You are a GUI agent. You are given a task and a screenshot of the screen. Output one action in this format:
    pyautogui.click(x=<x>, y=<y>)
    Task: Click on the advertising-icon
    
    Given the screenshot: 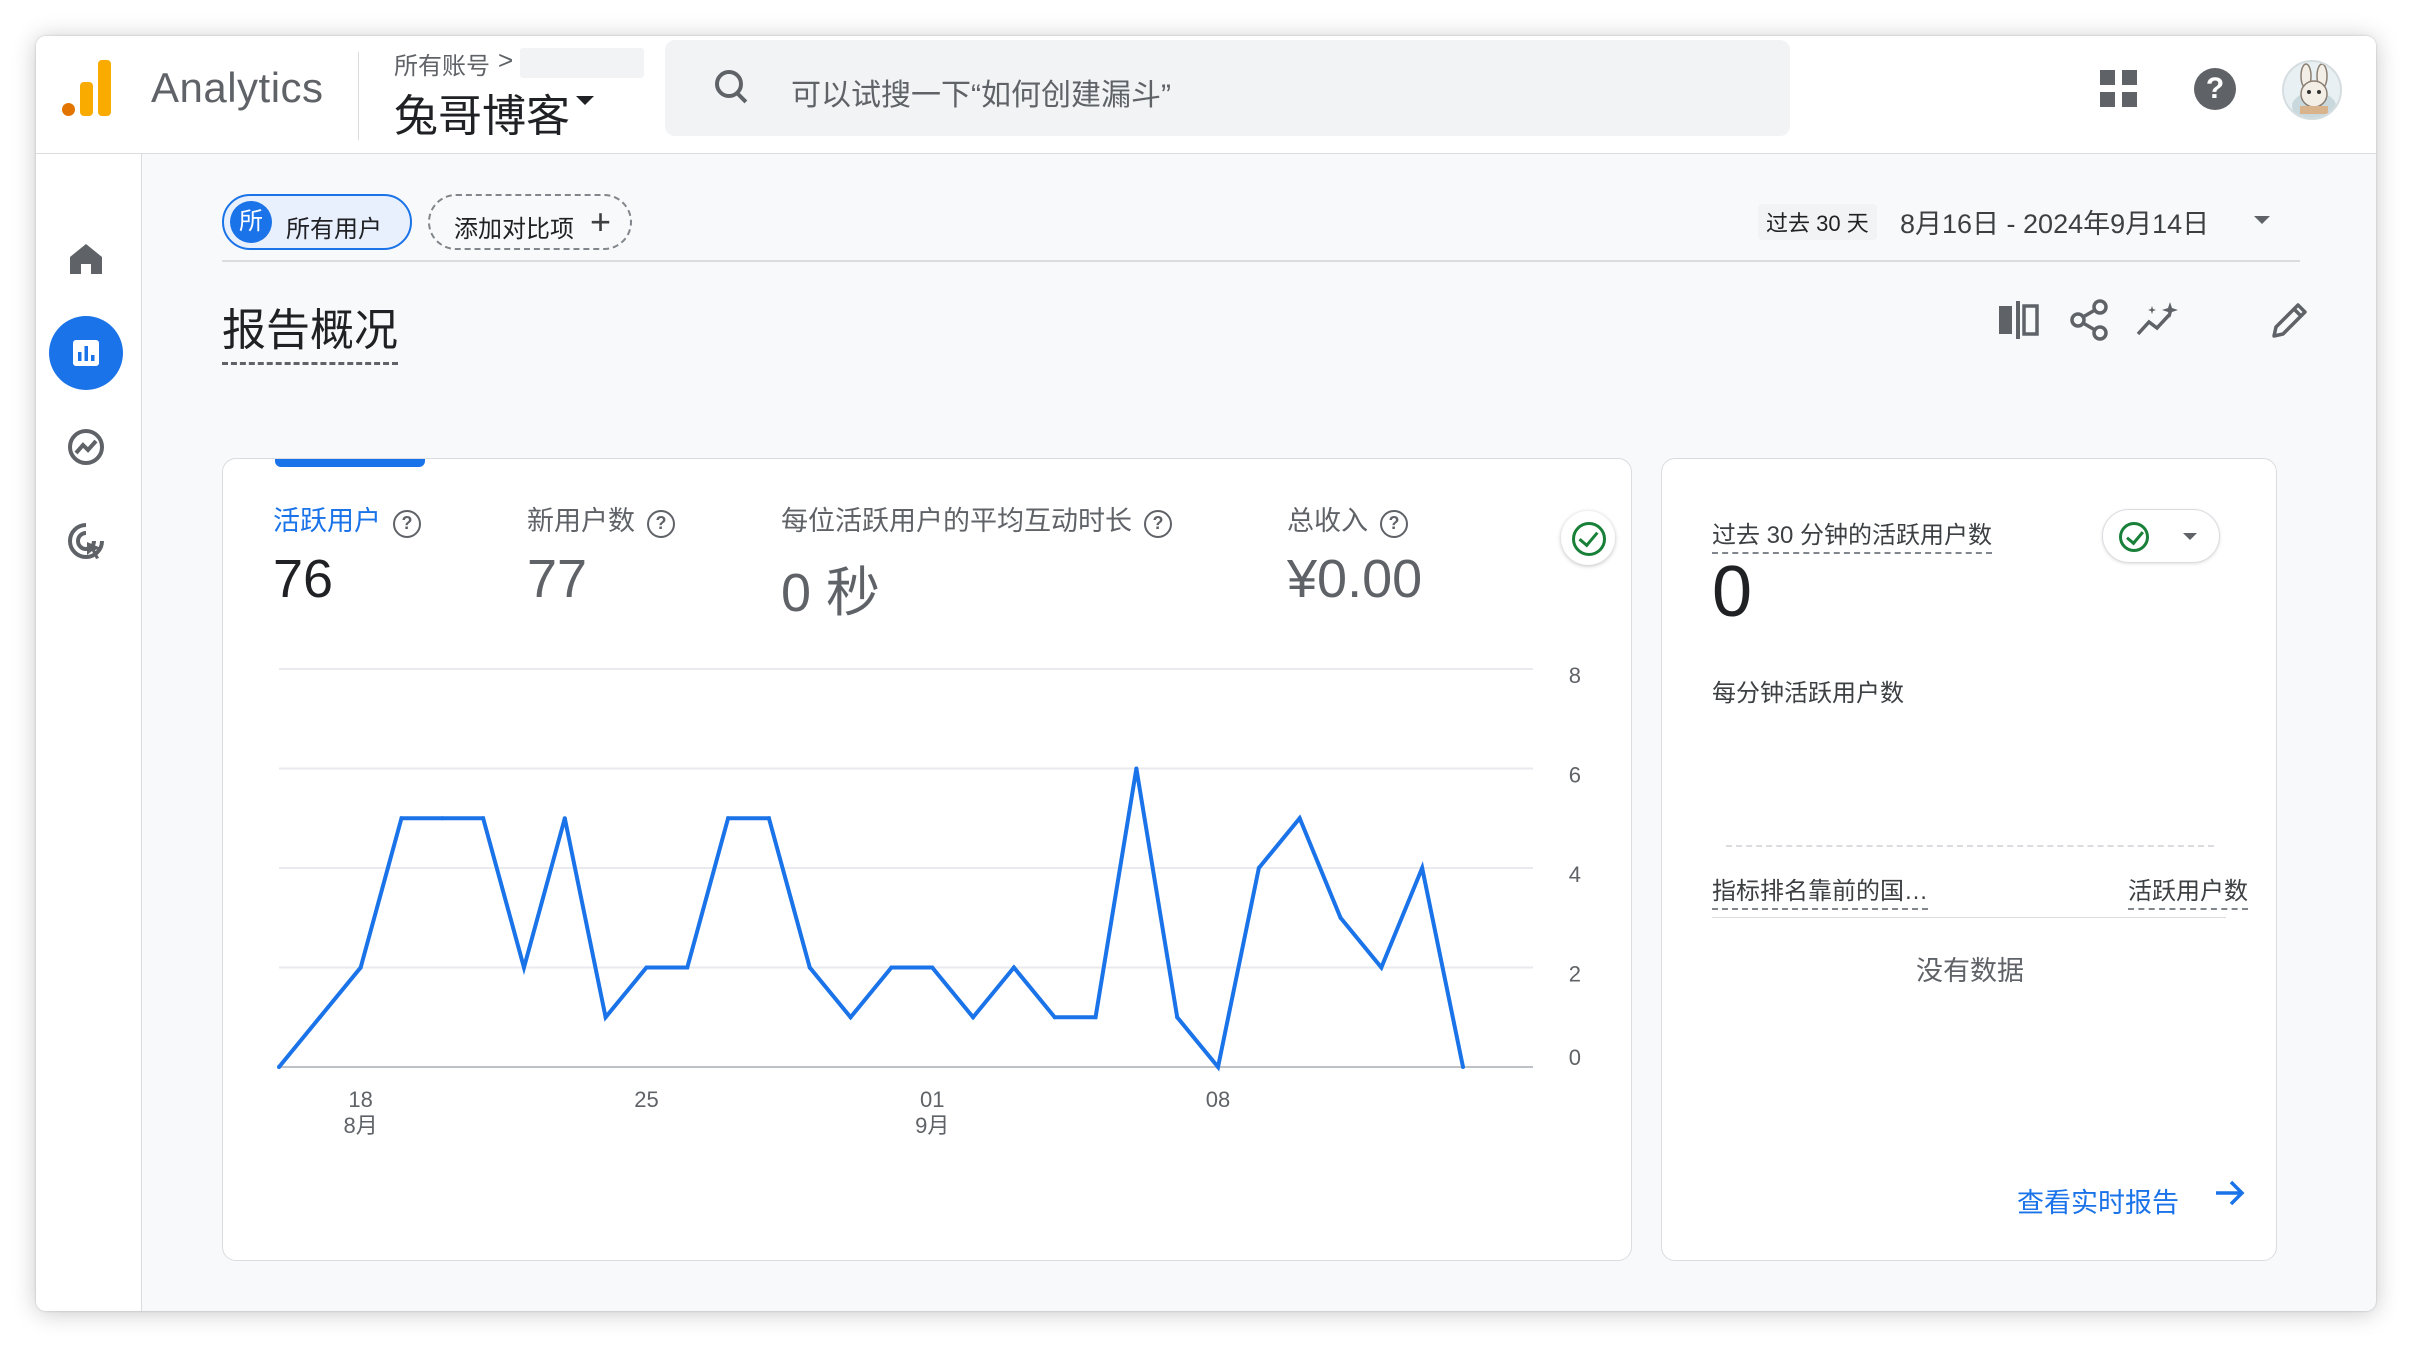 What is the action you would take?
    pyautogui.click(x=86, y=541)
    